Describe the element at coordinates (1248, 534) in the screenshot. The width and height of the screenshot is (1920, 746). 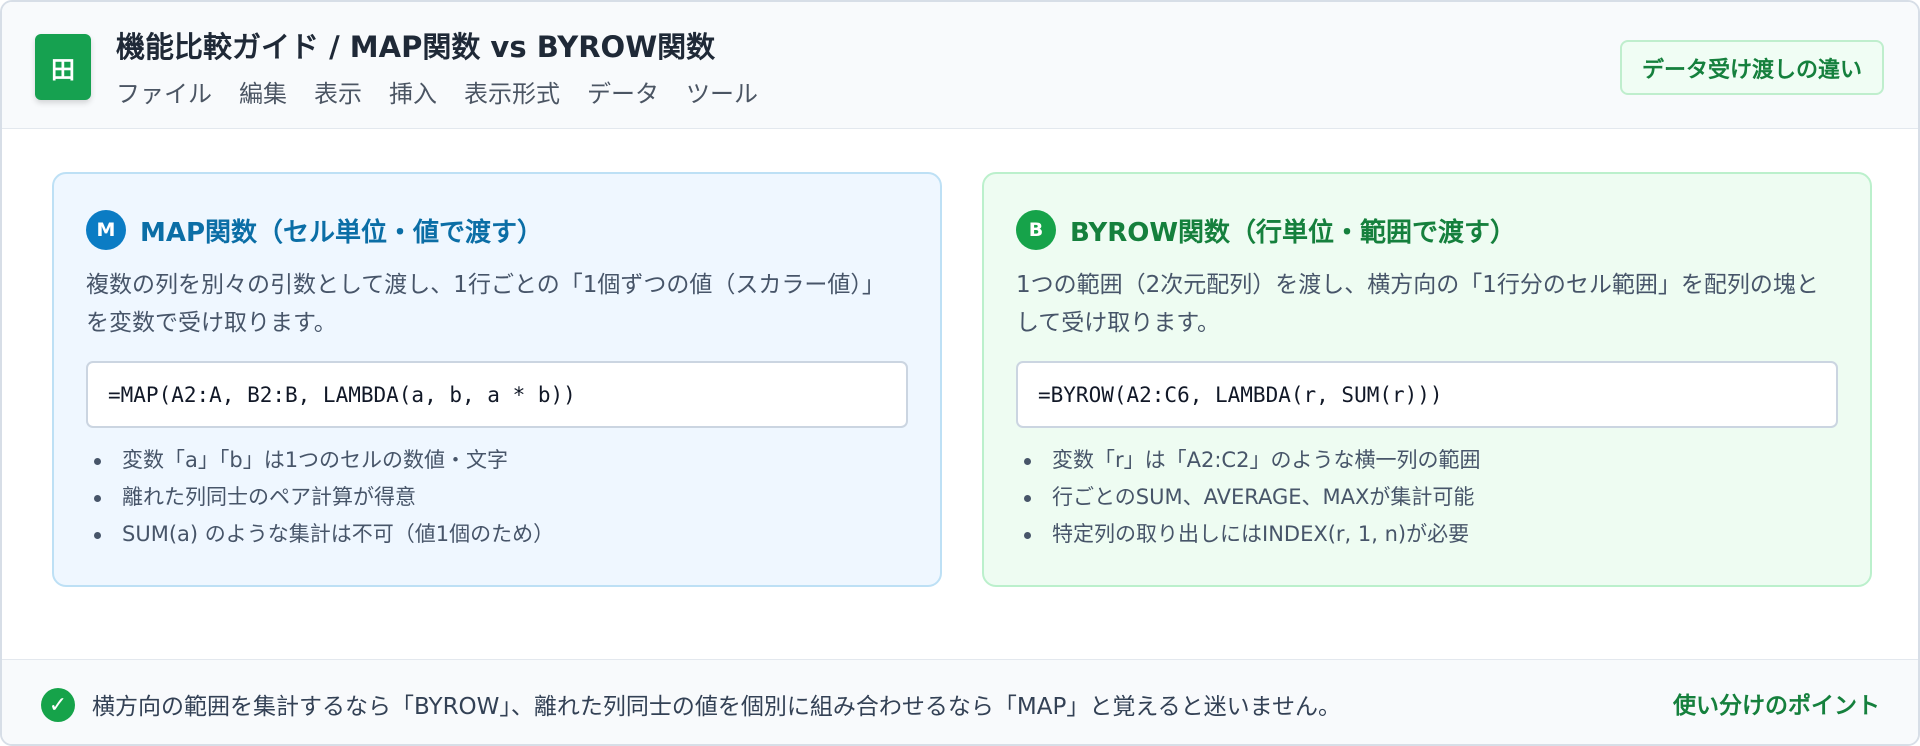
I see `list-item: 特定列の取り出しにはINDEX(r, 1, n)が必要` at that location.